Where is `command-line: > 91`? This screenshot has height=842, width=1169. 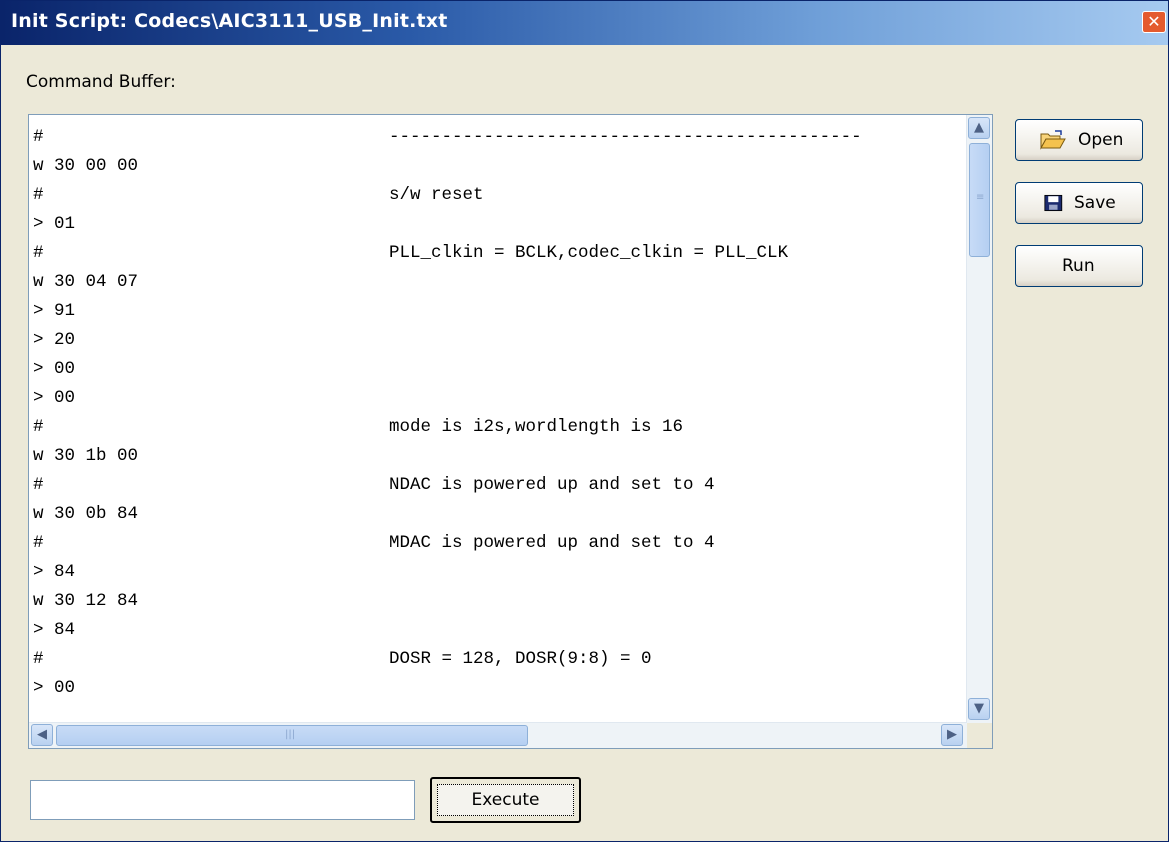 command-line: > 91 is located at coordinates (500, 311).